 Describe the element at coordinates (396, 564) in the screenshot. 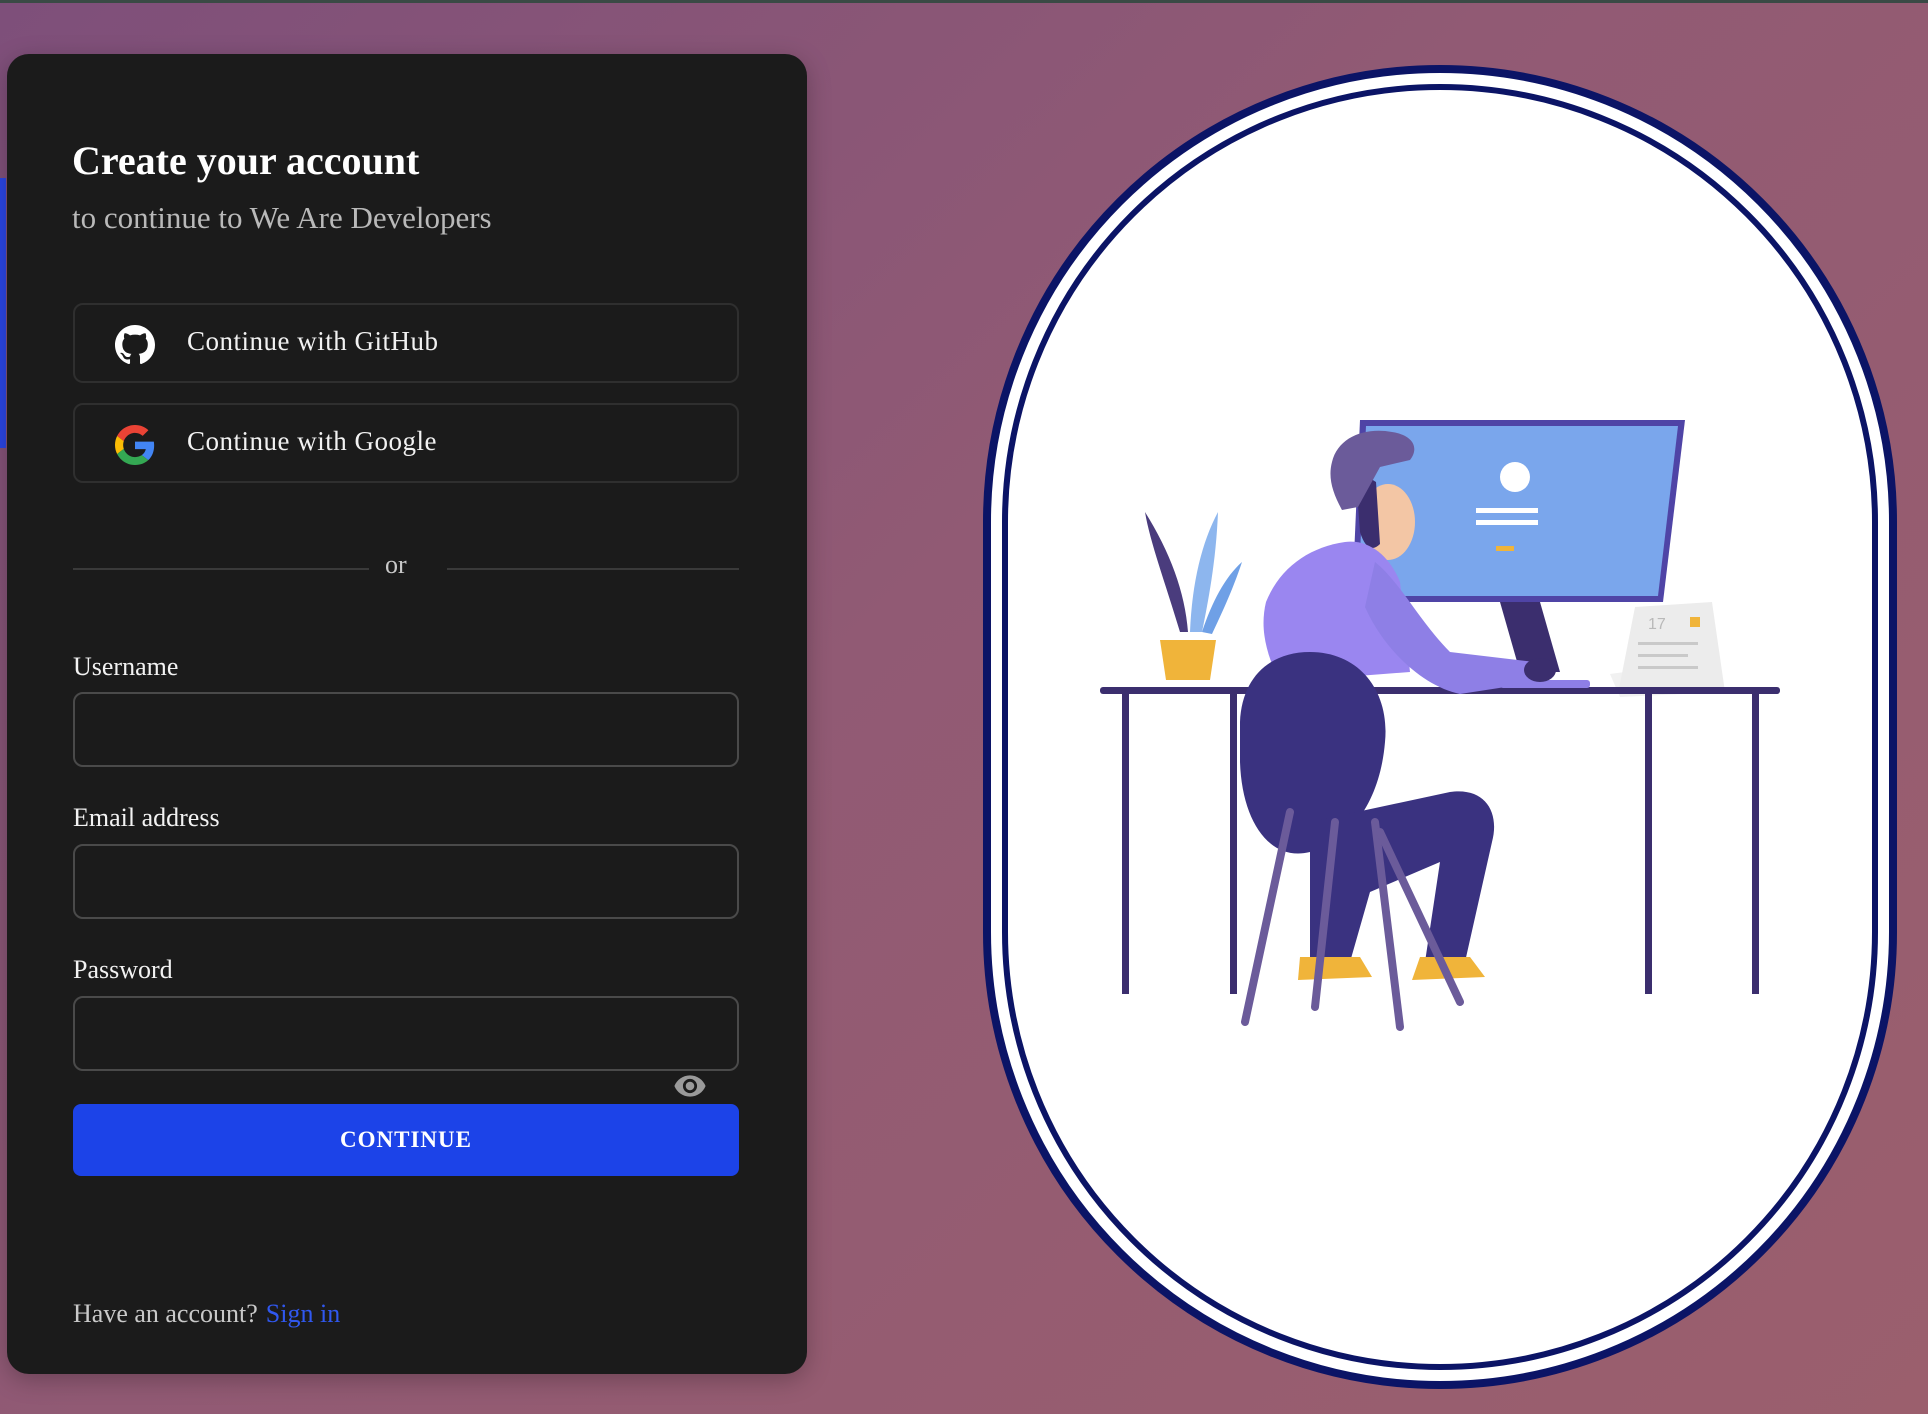

I see `divider-text: or` at that location.